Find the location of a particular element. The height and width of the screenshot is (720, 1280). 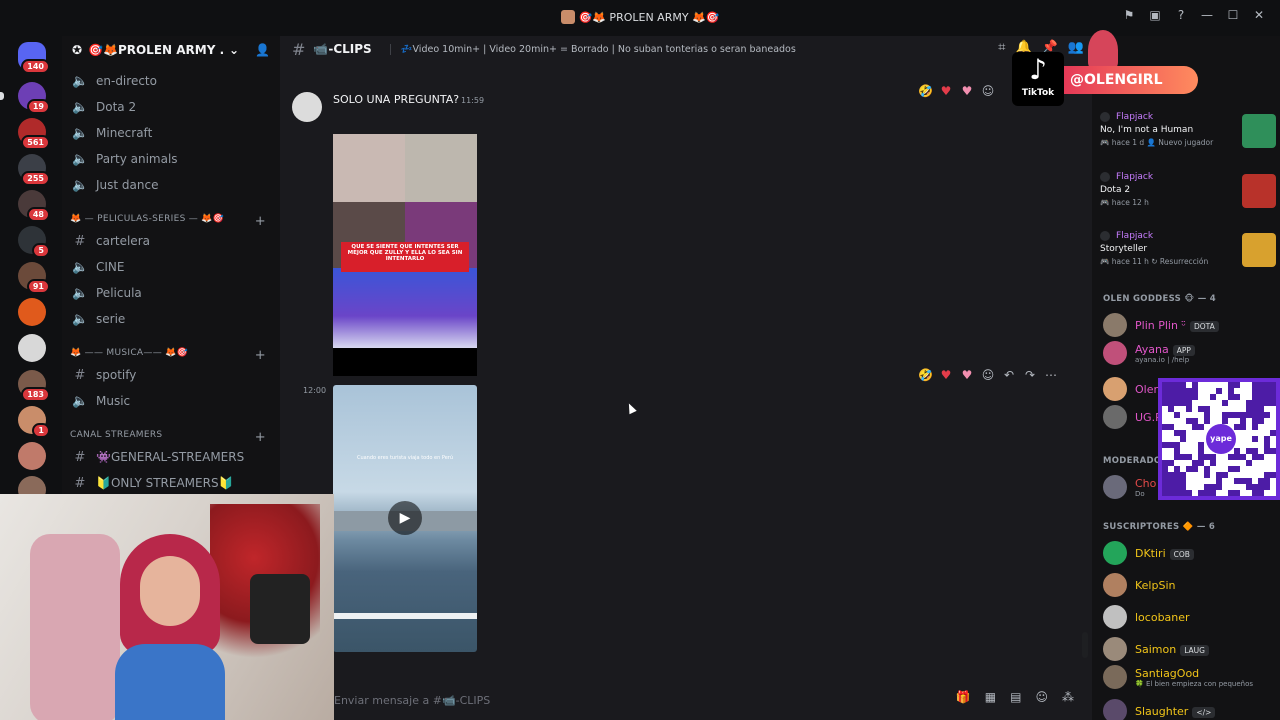

reply-icon: ↶ is located at coordinates (1009, 375).